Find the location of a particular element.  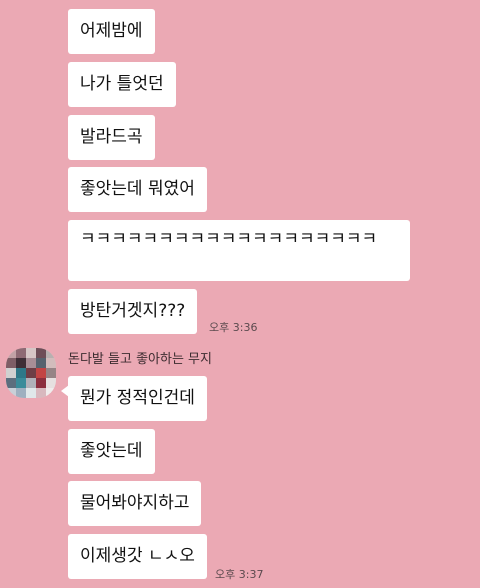

message-text: ㅋㅋㅋㅋㅋㅋㅋㅋㅋㅋㅋㅋㅋㅋㅋㅋㅋㅋㅋ is located at coordinates (229, 239).